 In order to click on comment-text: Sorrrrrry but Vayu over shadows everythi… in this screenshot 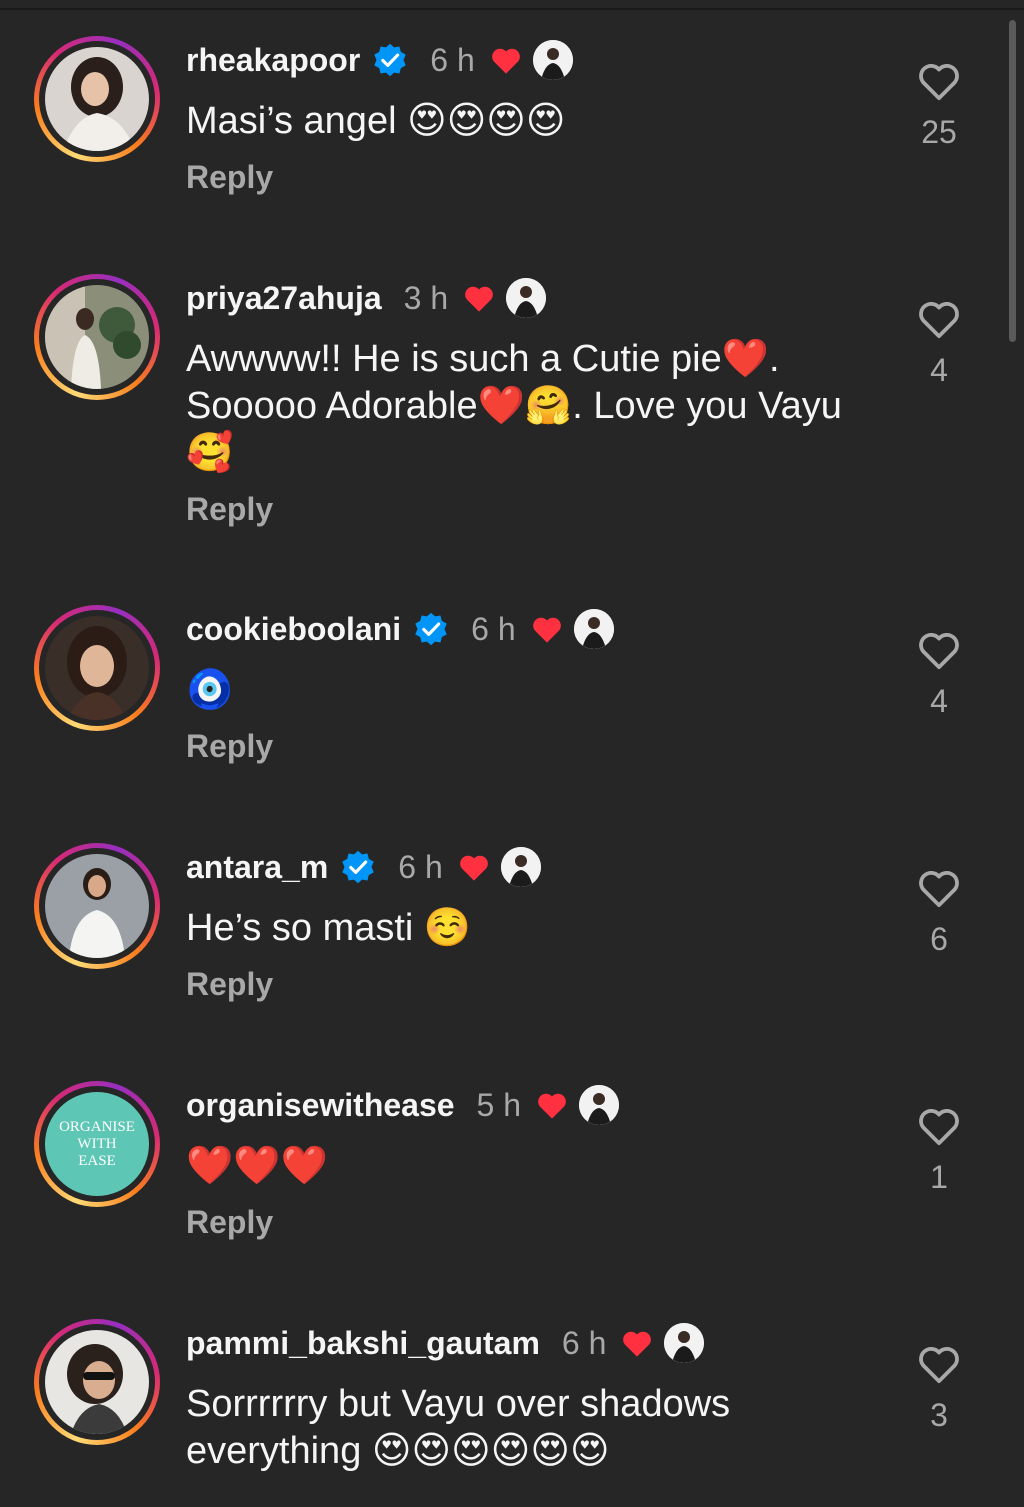, I will do `click(458, 1427)`.